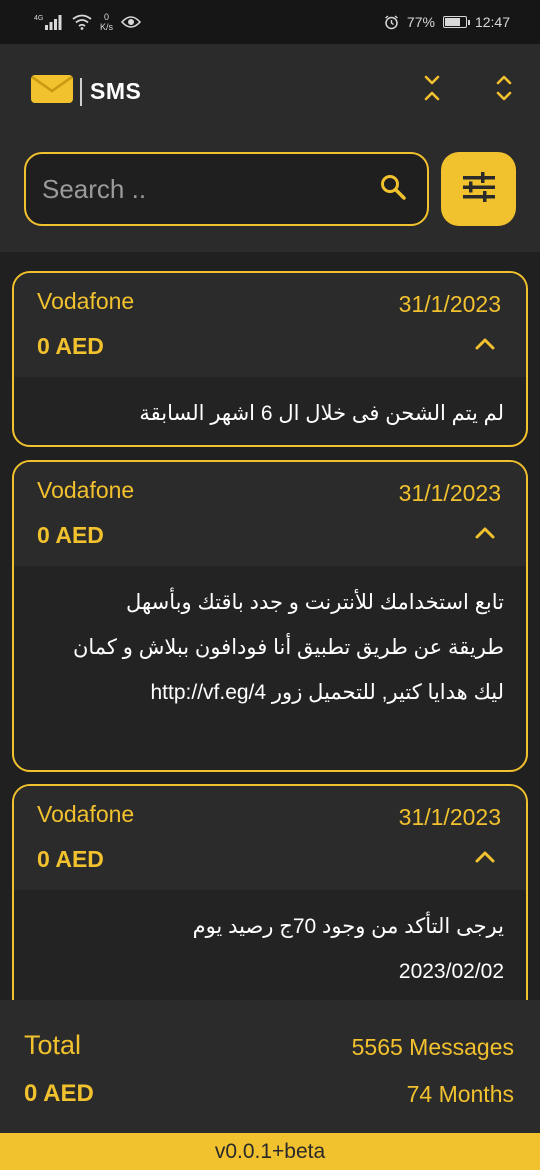 The image size is (540, 1170). I want to click on summary-footer: Total 0 AED 5565 Messages 74 Months, so click(270, 1066).